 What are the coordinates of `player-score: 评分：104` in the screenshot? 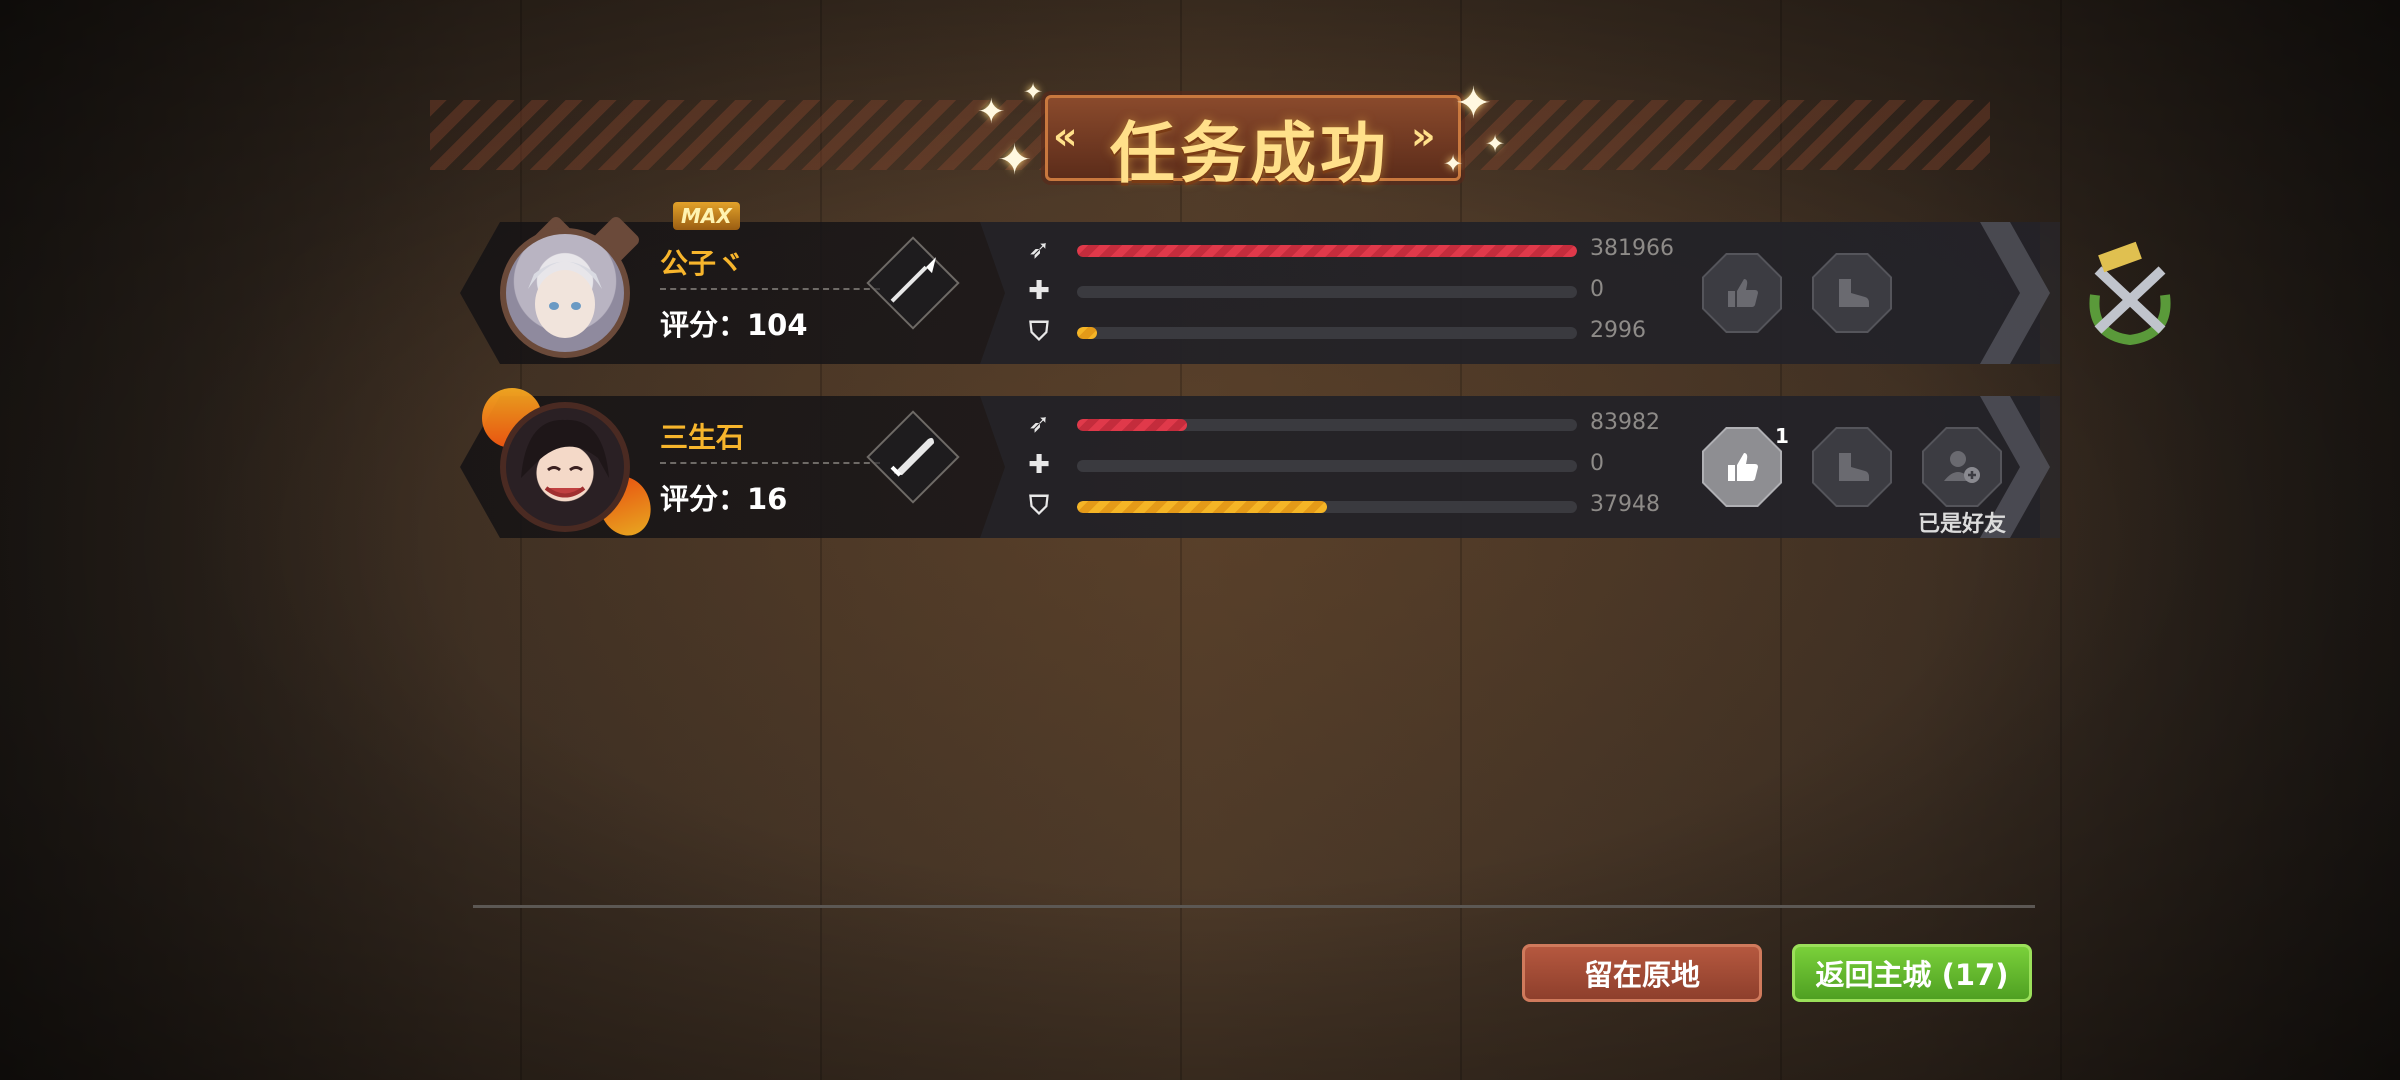 It's located at (734, 325).